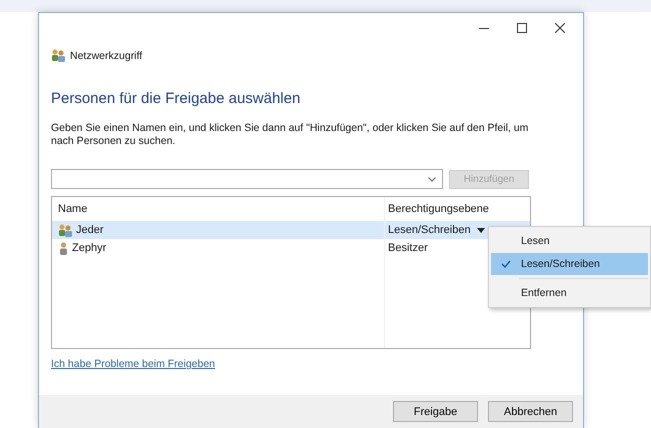  Describe the element at coordinates (429, 230) in the screenshot. I see `permission-level: Lesen/Schreiben` at that location.